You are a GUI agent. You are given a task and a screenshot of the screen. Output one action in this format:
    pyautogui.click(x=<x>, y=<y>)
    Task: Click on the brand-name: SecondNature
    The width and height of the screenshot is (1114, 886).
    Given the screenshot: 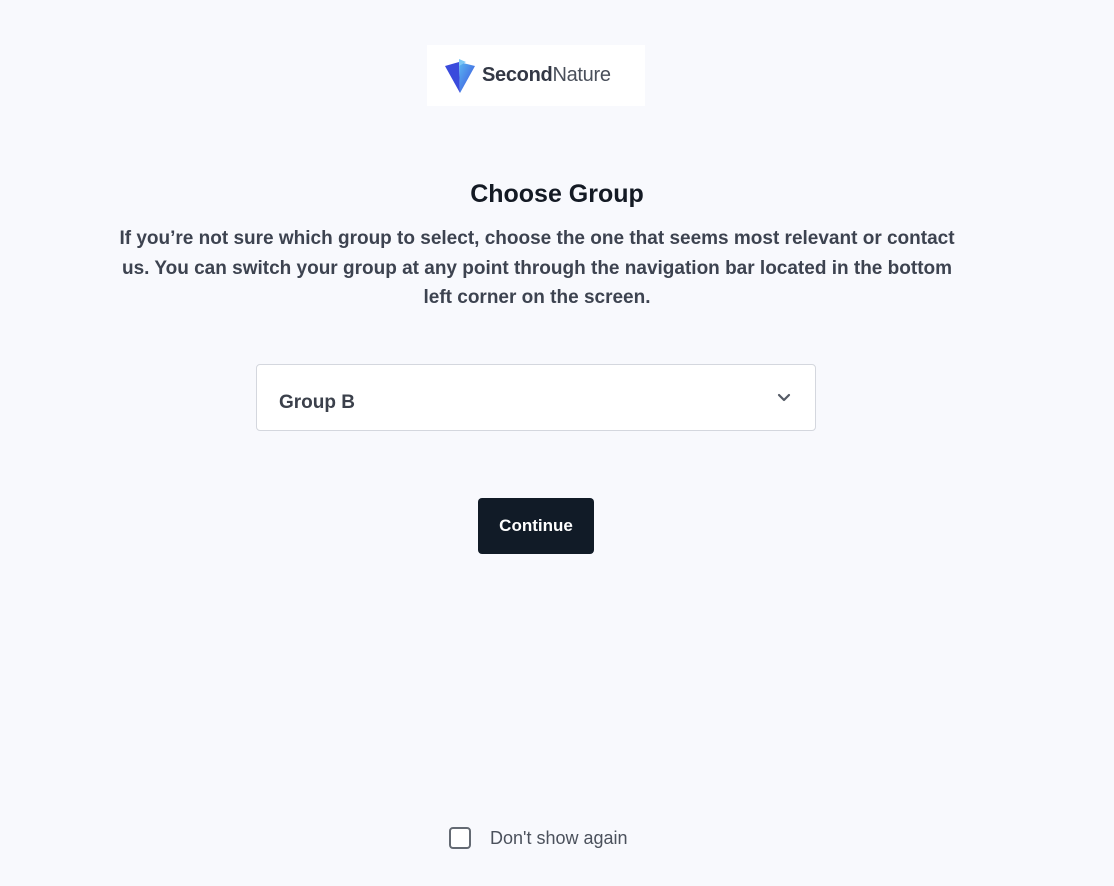 What is the action you would take?
    pyautogui.click(x=546, y=75)
    